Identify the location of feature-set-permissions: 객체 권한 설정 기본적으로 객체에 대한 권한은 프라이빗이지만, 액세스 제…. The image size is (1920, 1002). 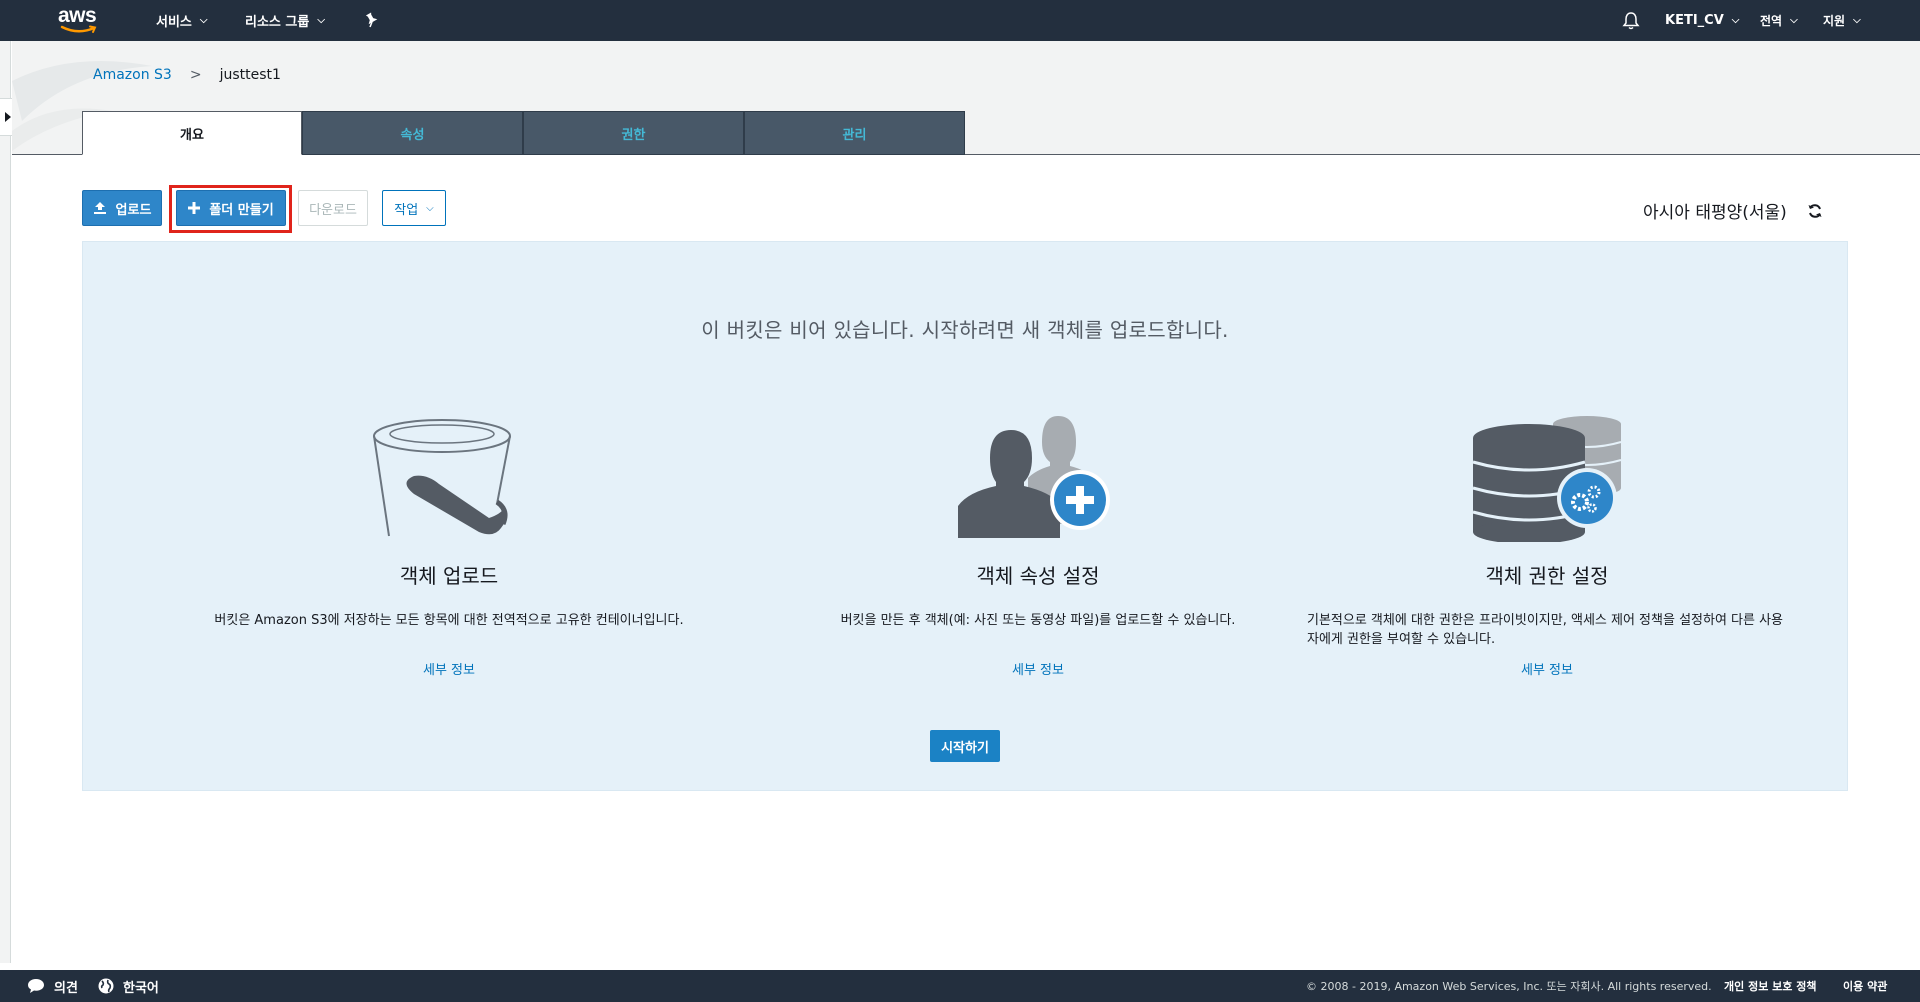
(1547, 545).